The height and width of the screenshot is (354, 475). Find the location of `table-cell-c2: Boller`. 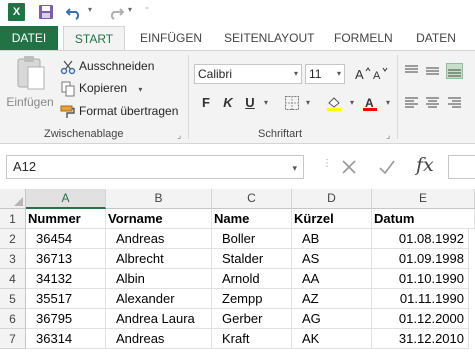

table-cell-c2: Boller is located at coordinates (252, 239).